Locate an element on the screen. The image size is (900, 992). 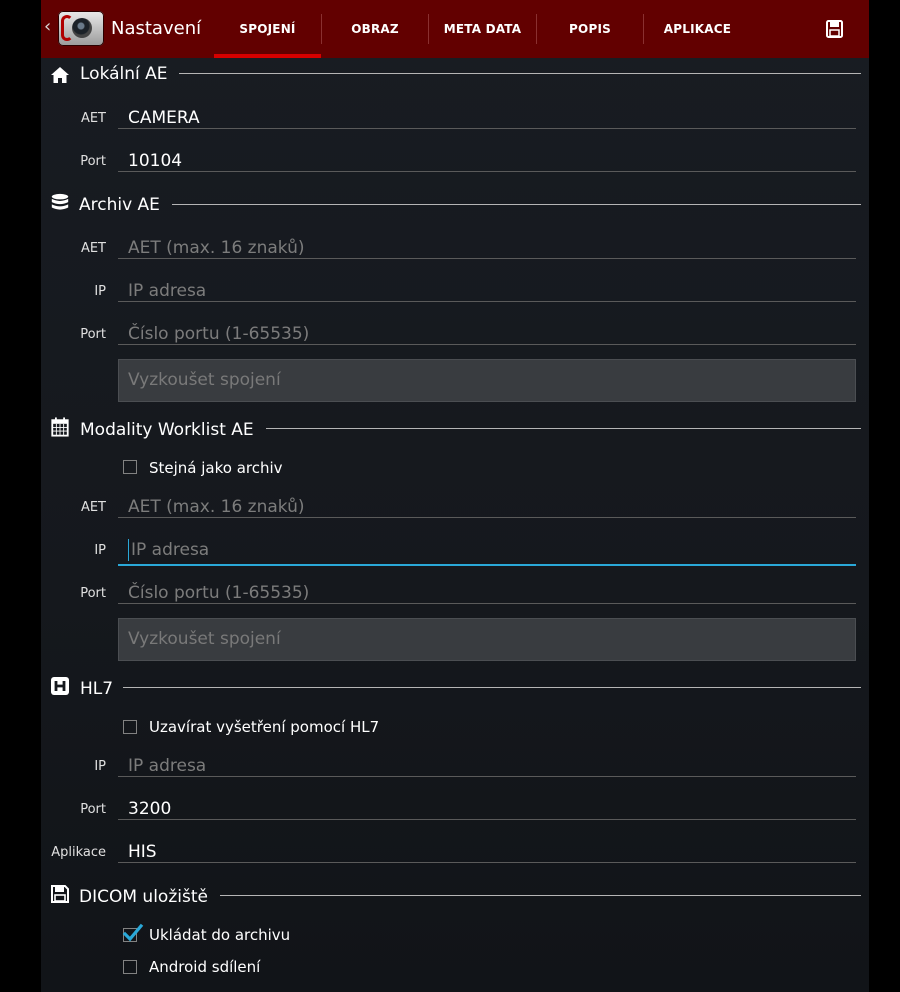
local-port-field: 10104 is located at coordinates (487, 161).